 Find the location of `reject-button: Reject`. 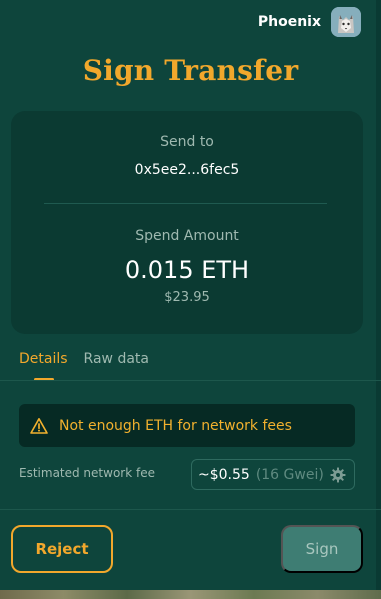

reject-button: Reject is located at coordinates (62, 549).